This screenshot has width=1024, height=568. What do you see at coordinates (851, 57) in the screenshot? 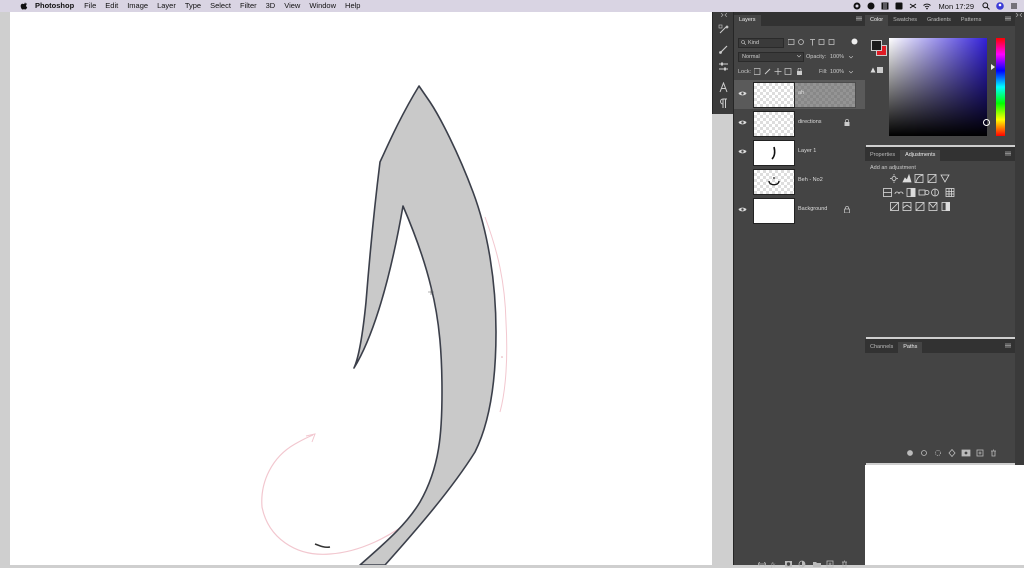
I see `opacity-chevron-icon` at bounding box center [851, 57].